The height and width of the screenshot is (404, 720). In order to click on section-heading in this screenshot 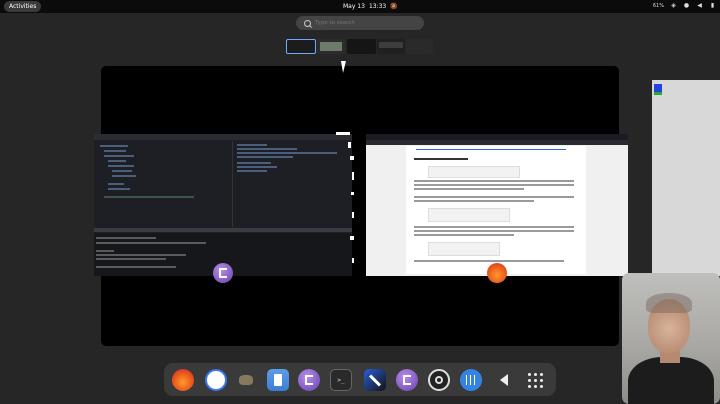, I will do `click(441, 159)`.